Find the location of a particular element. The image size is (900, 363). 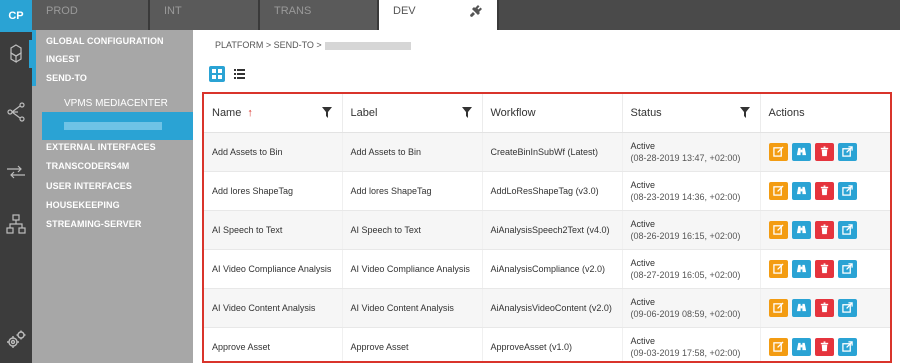

sidebar-subitem-selected is located at coordinates (117, 126).